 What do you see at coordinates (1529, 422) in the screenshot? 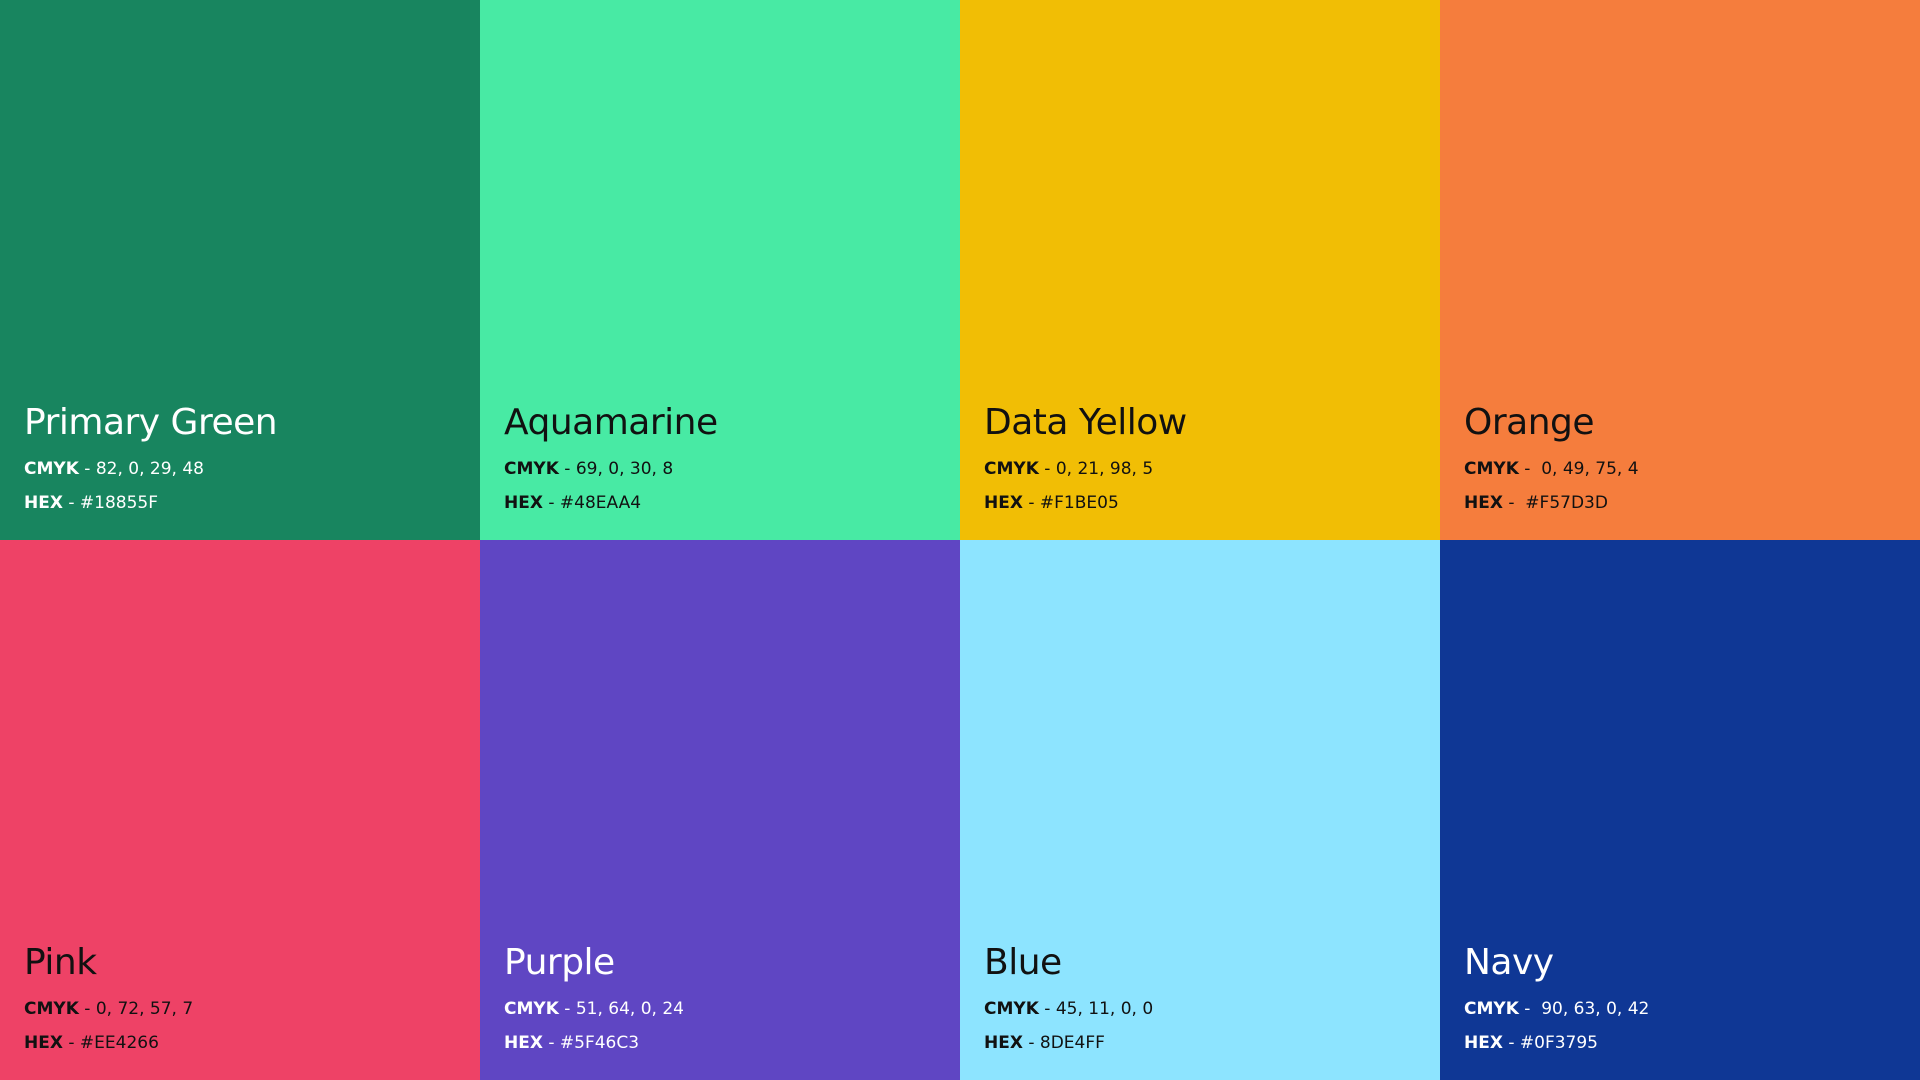
I see `swatch-name: Orange` at bounding box center [1529, 422].